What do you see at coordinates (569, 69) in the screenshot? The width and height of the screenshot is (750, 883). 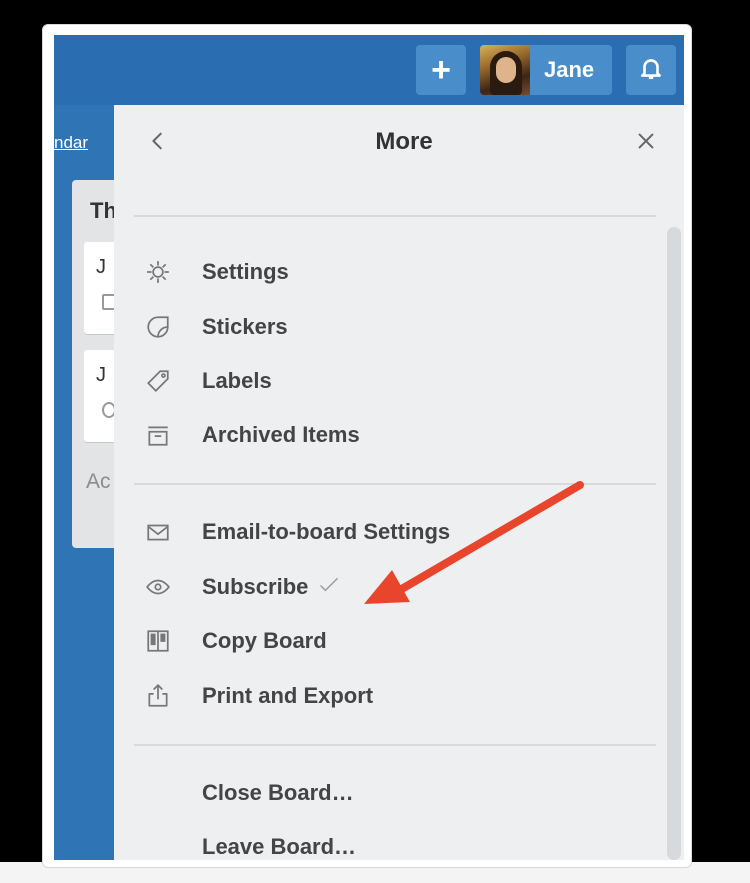 I see `user-name: Jane` at bounding box center [569, 69].